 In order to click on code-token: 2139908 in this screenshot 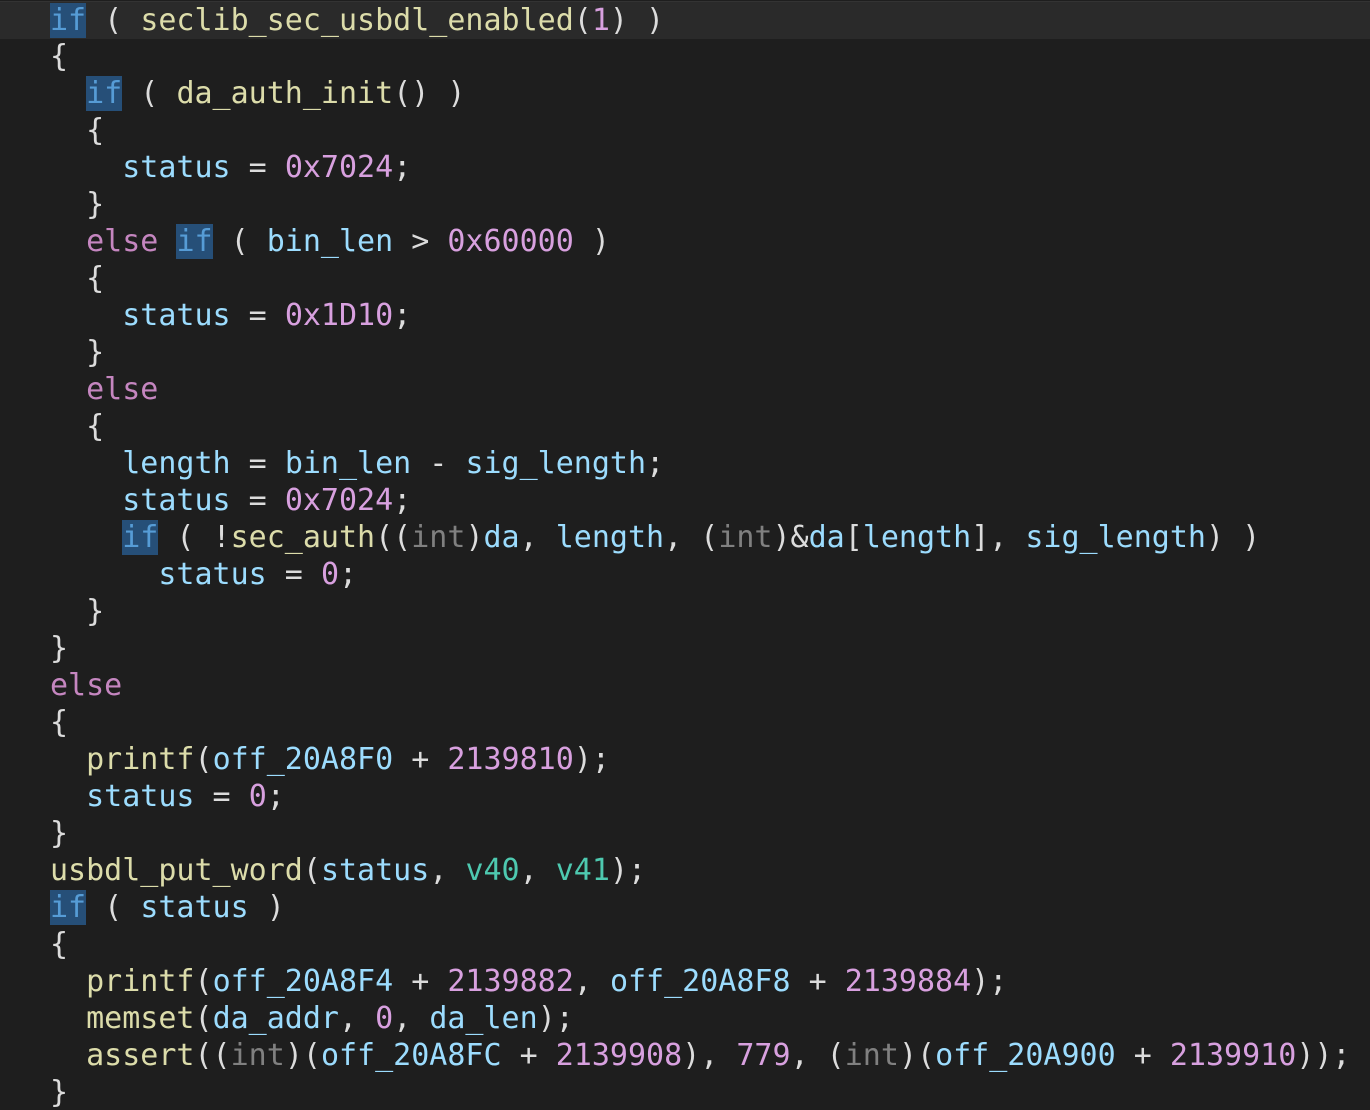, I will do `click(619, 1055)`.